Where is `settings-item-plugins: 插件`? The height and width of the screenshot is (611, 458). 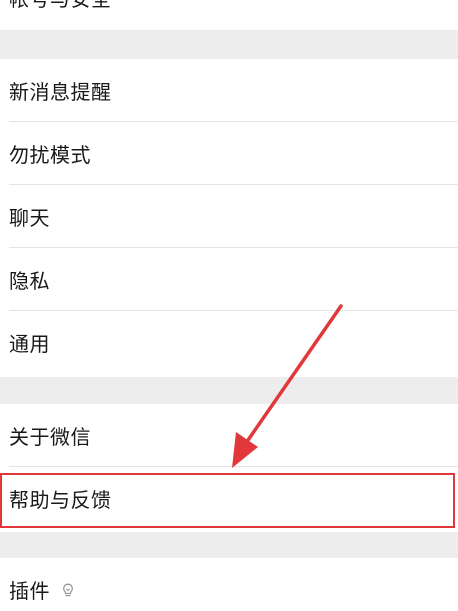
settings-item-plugins: 插件 is located at coordinates (229, 584).